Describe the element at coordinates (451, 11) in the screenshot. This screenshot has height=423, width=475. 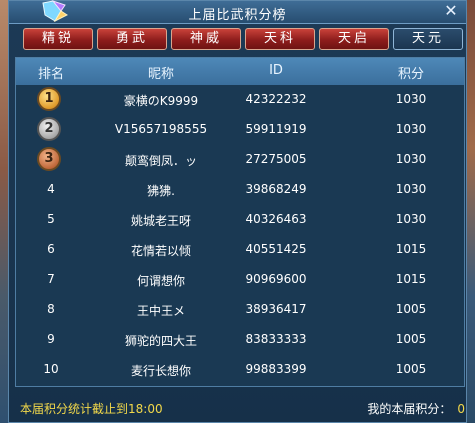
I see `close-icon: ✕` at that location.